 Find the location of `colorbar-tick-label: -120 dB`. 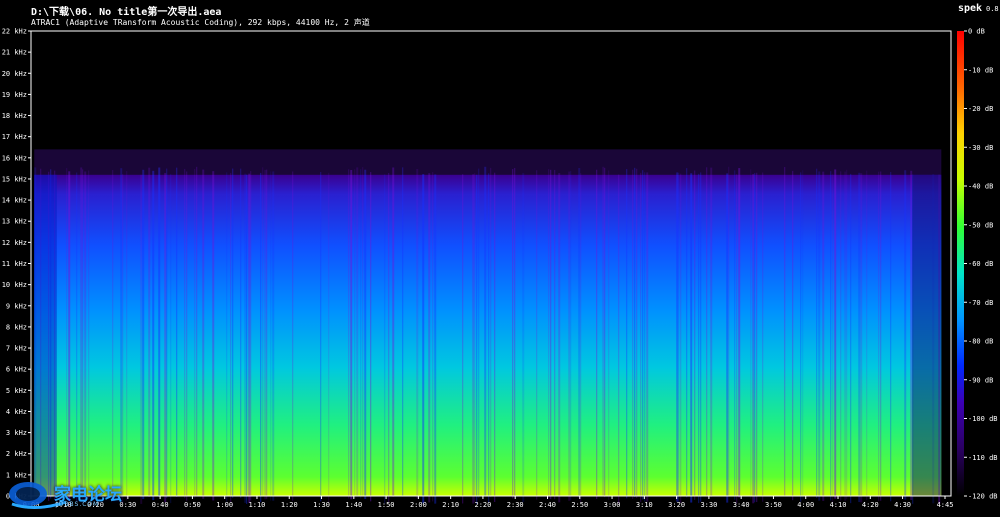

colorbar-tick-label: -120 dB is located at coordinates (983, 497).